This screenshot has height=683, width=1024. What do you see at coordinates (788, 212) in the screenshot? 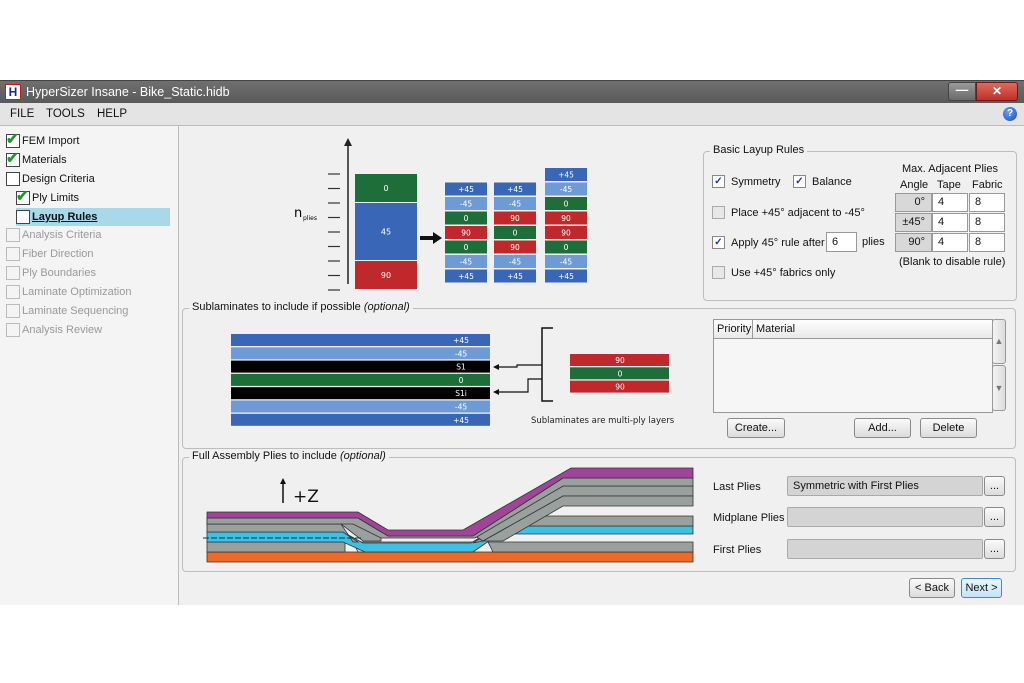
I see `adjacent-checkbox: Place +45° adjacent to -45°` at bounding box center [788, 212].